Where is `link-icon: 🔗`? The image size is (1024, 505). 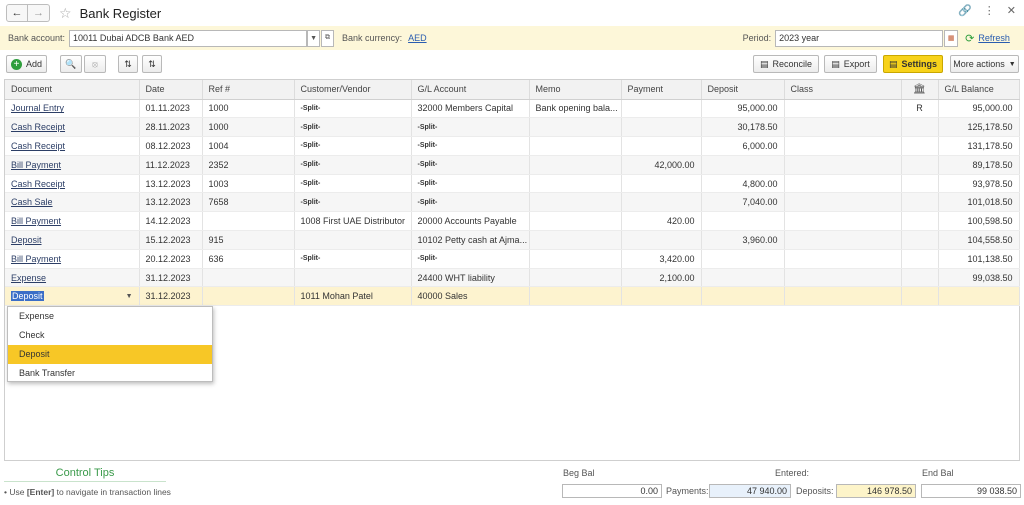
link-icon: 🔗 is located at coordinates (965, 10).